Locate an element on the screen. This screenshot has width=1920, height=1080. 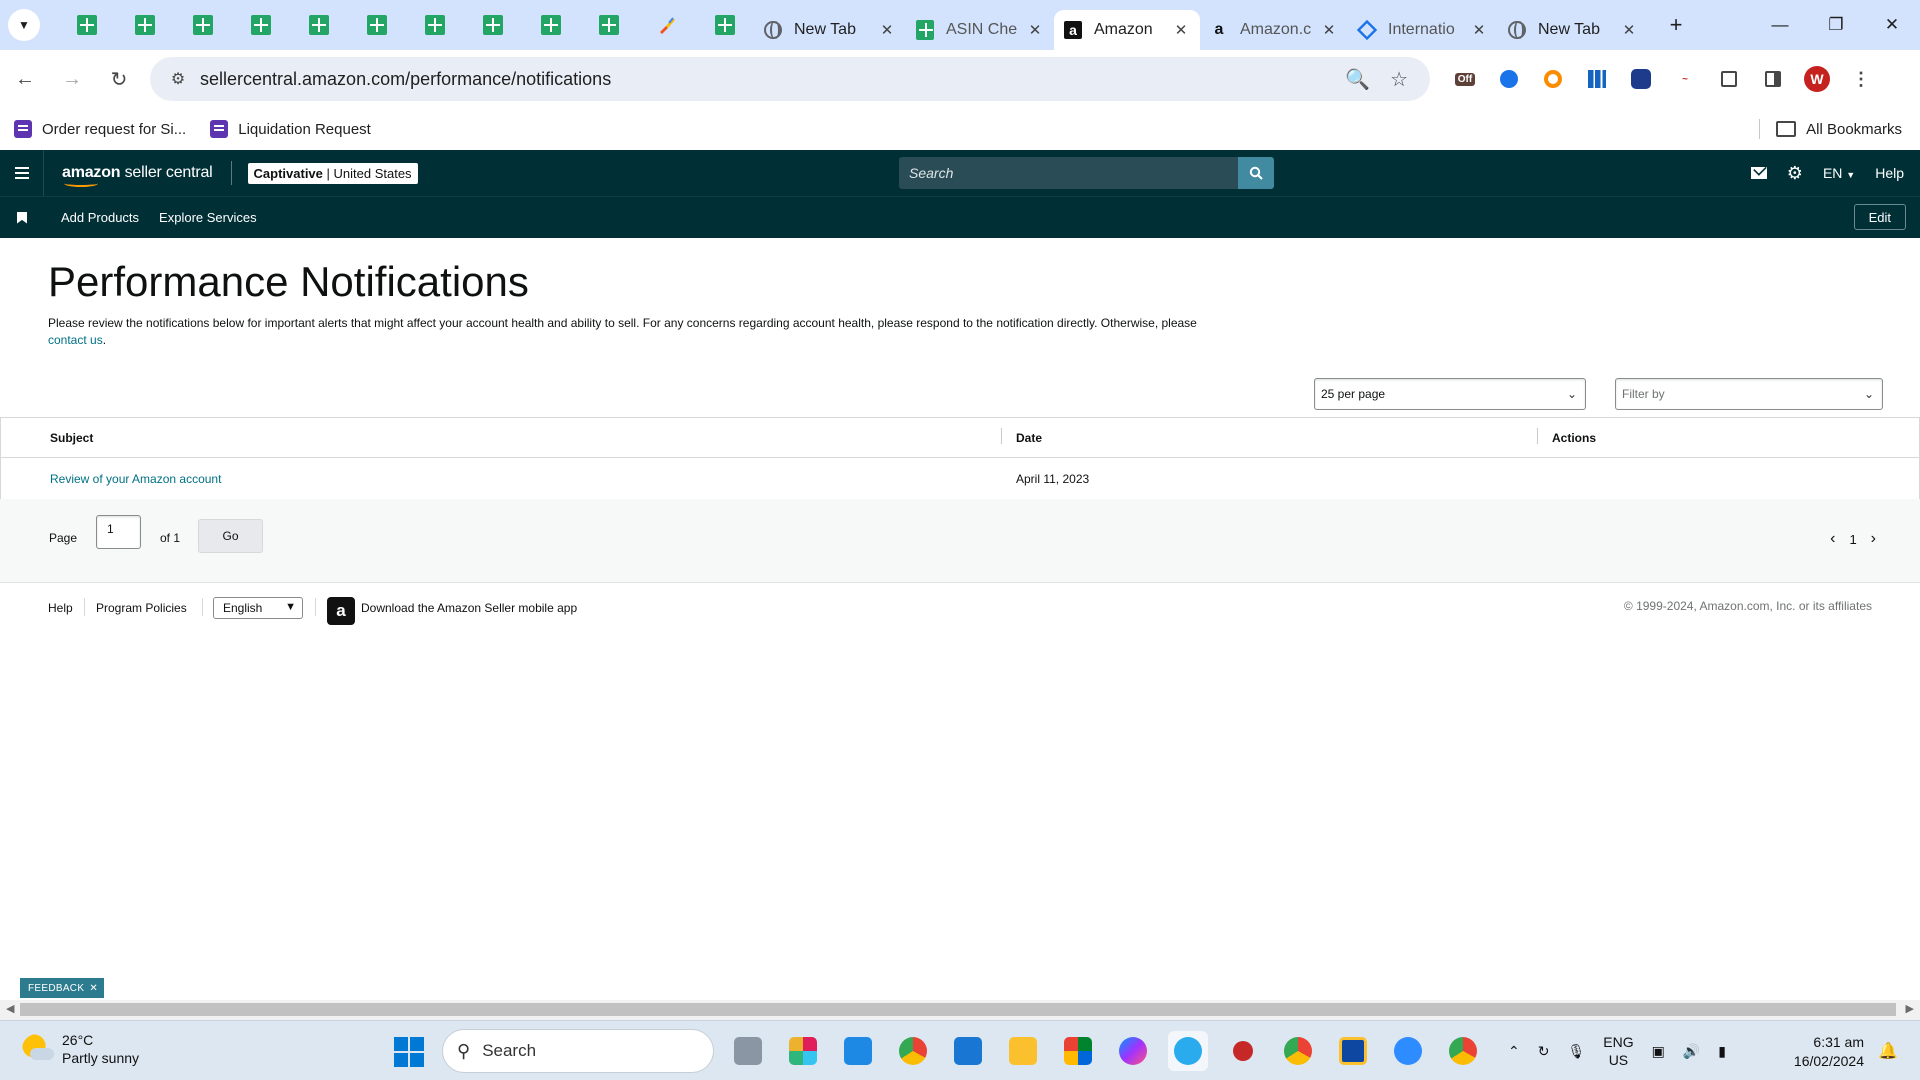
scrollbar-thumb is located at coordinates (958, 1009).